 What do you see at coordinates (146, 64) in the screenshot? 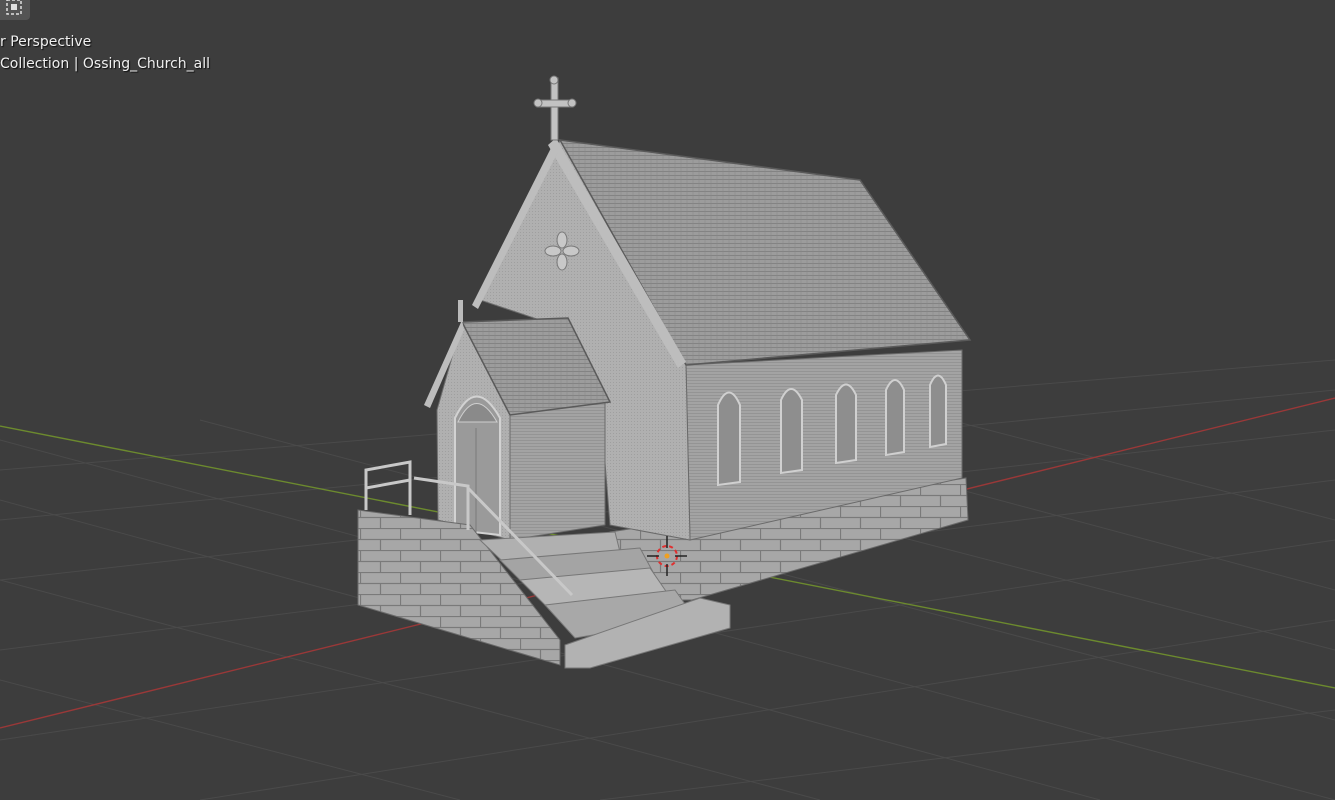
I see `active-object-name: Ossing_Church_all` at bounding box center [146, 64].